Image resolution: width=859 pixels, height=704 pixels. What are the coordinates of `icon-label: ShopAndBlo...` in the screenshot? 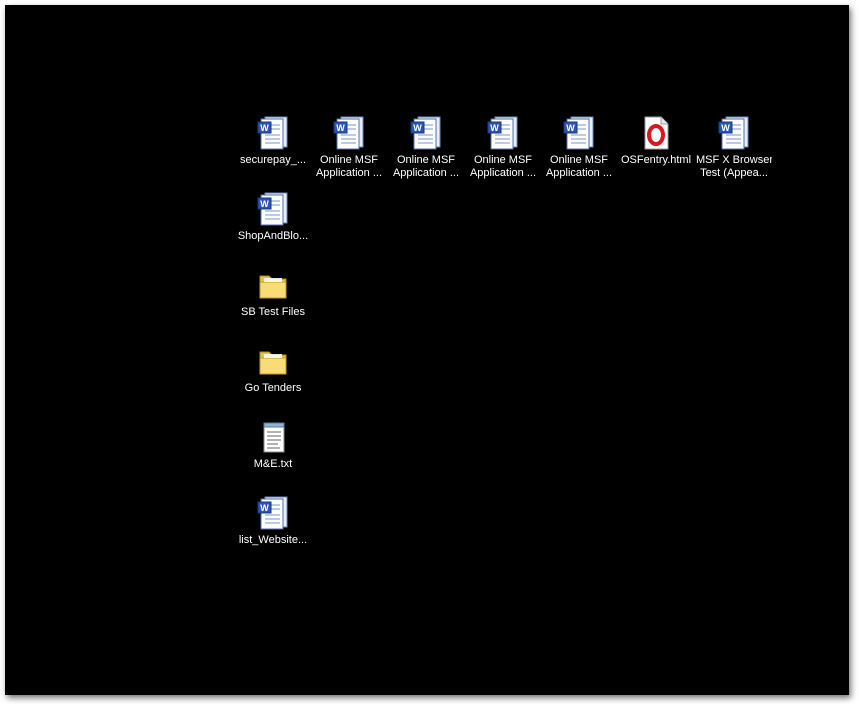 It's located at (273, 236).